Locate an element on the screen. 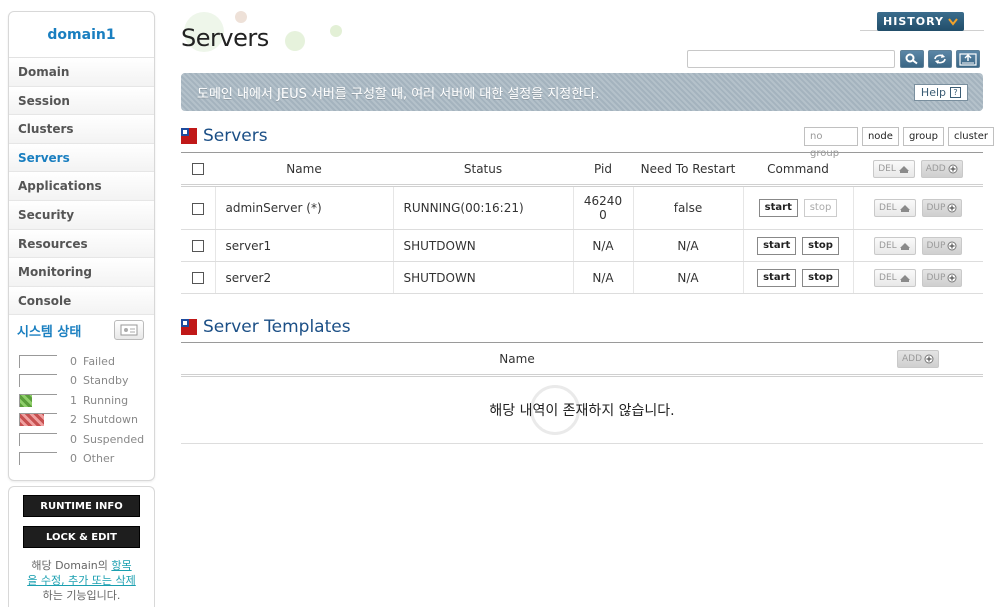  sidebar-item-applications: Applications is located at coordinates (81, 186).